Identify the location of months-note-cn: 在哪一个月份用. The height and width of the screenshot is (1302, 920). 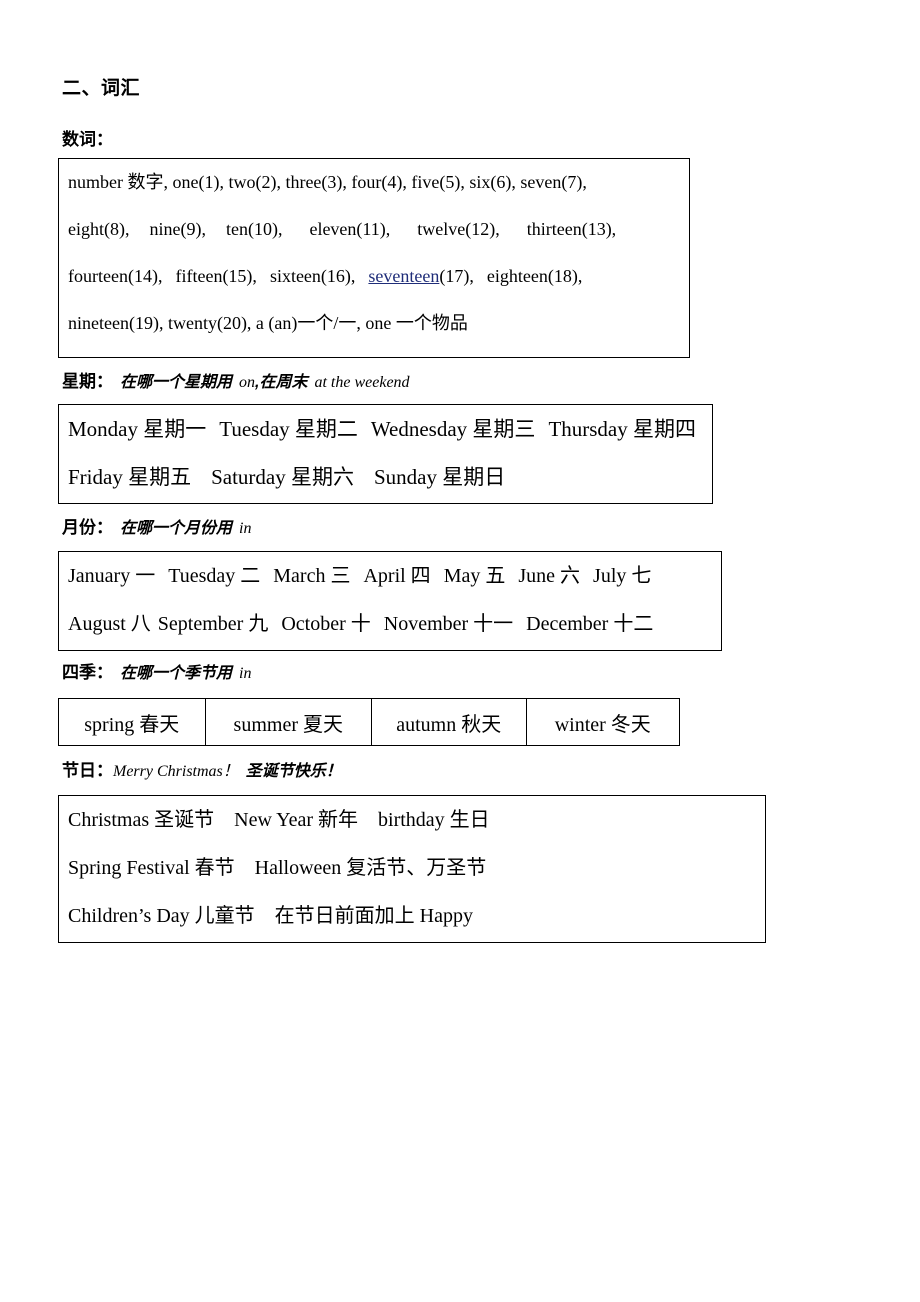
(176, 528).